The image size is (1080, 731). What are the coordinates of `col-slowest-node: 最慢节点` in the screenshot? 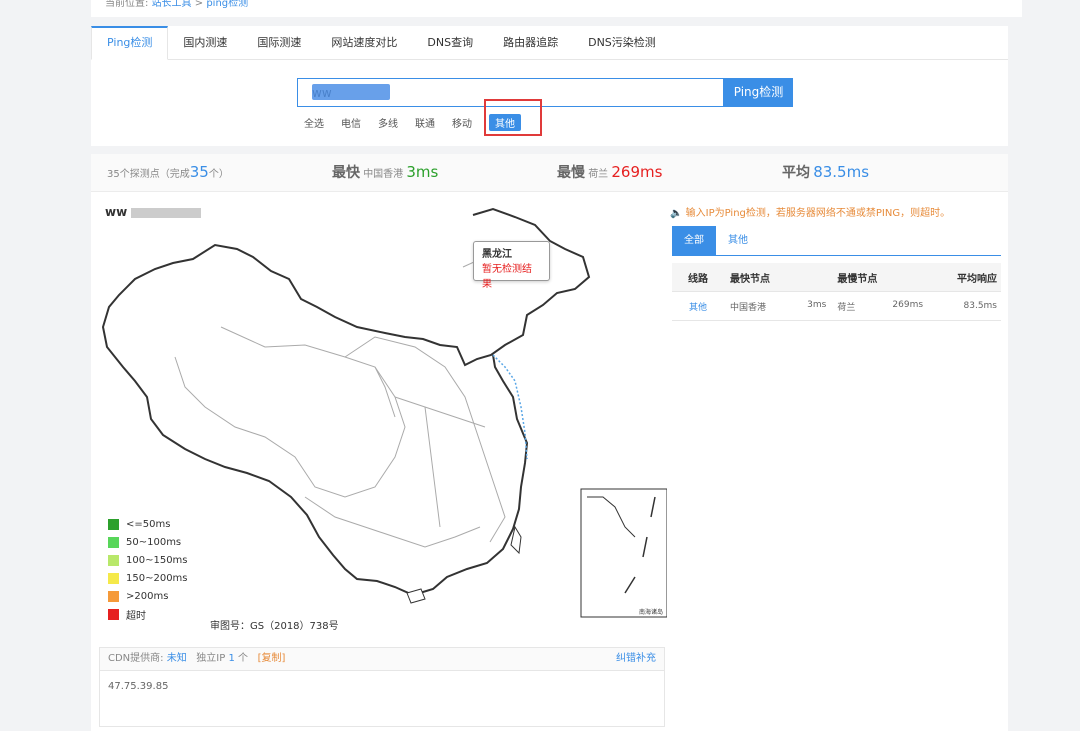 It's located at (880, 277).